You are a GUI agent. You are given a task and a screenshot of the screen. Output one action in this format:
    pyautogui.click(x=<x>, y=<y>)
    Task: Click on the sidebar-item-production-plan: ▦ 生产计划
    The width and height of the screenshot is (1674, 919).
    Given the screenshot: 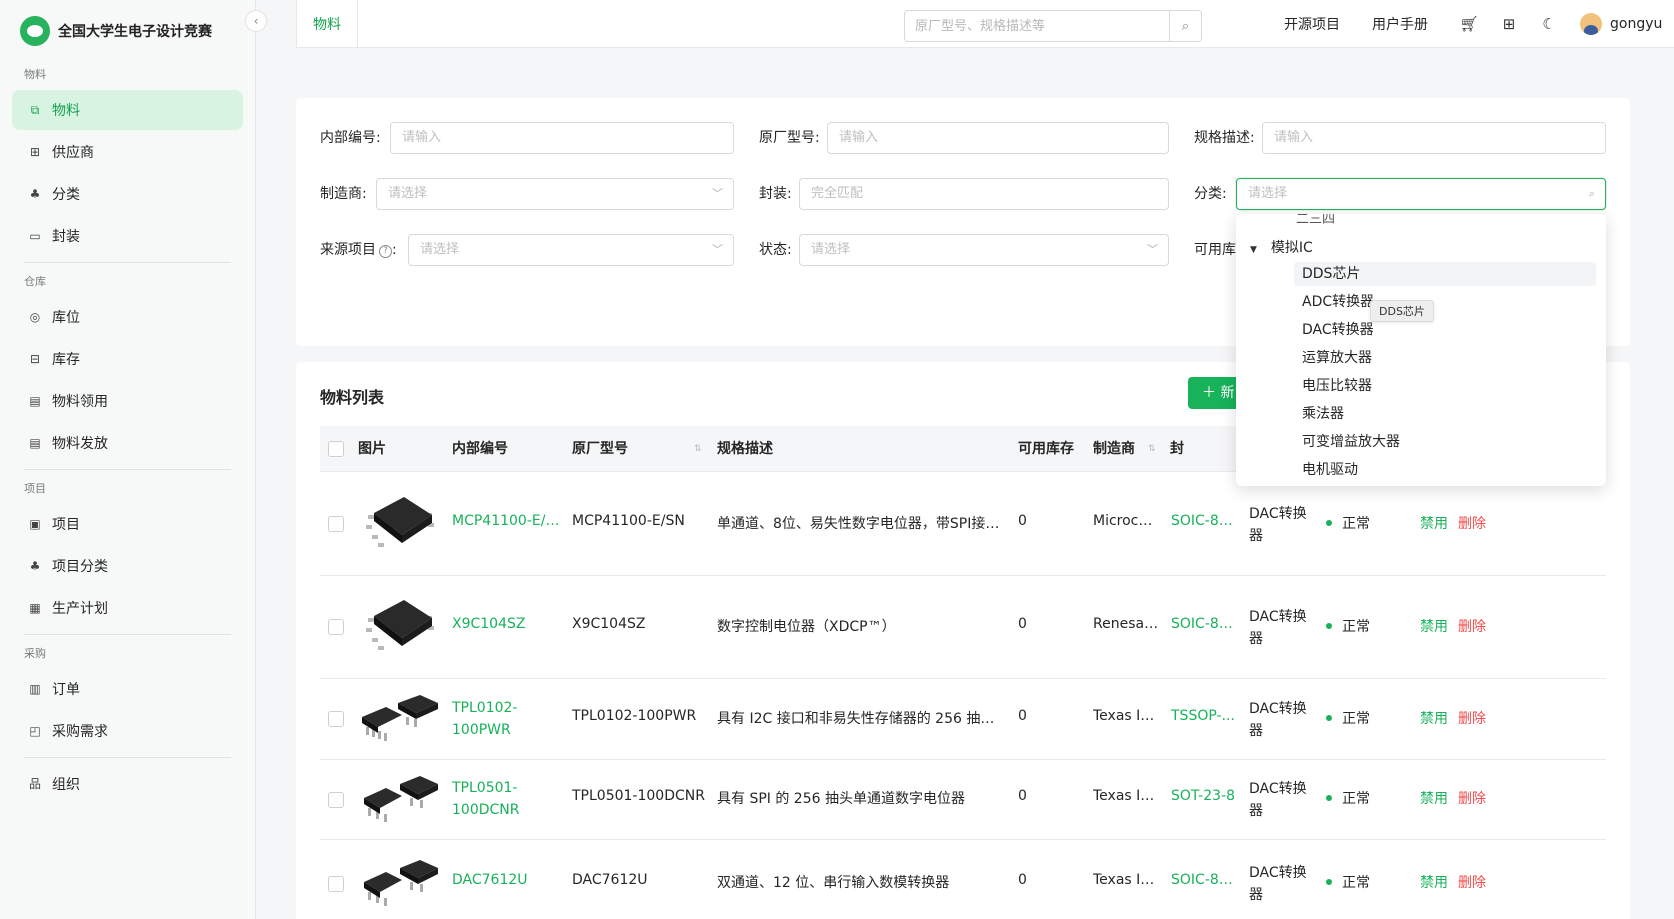 What is the action you would take?
    pyautogui.click(x=127, y=608)
    